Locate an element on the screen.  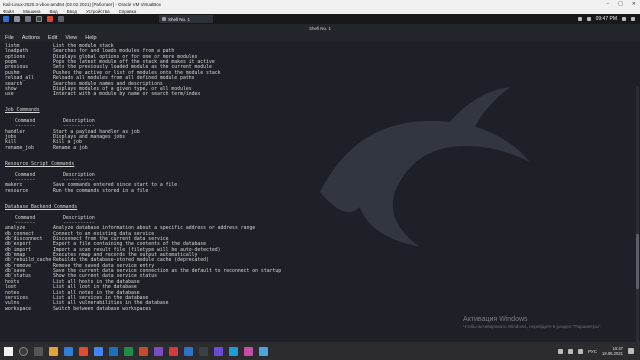
activation-title: Активация Windows is located at coordinates (495, 319).